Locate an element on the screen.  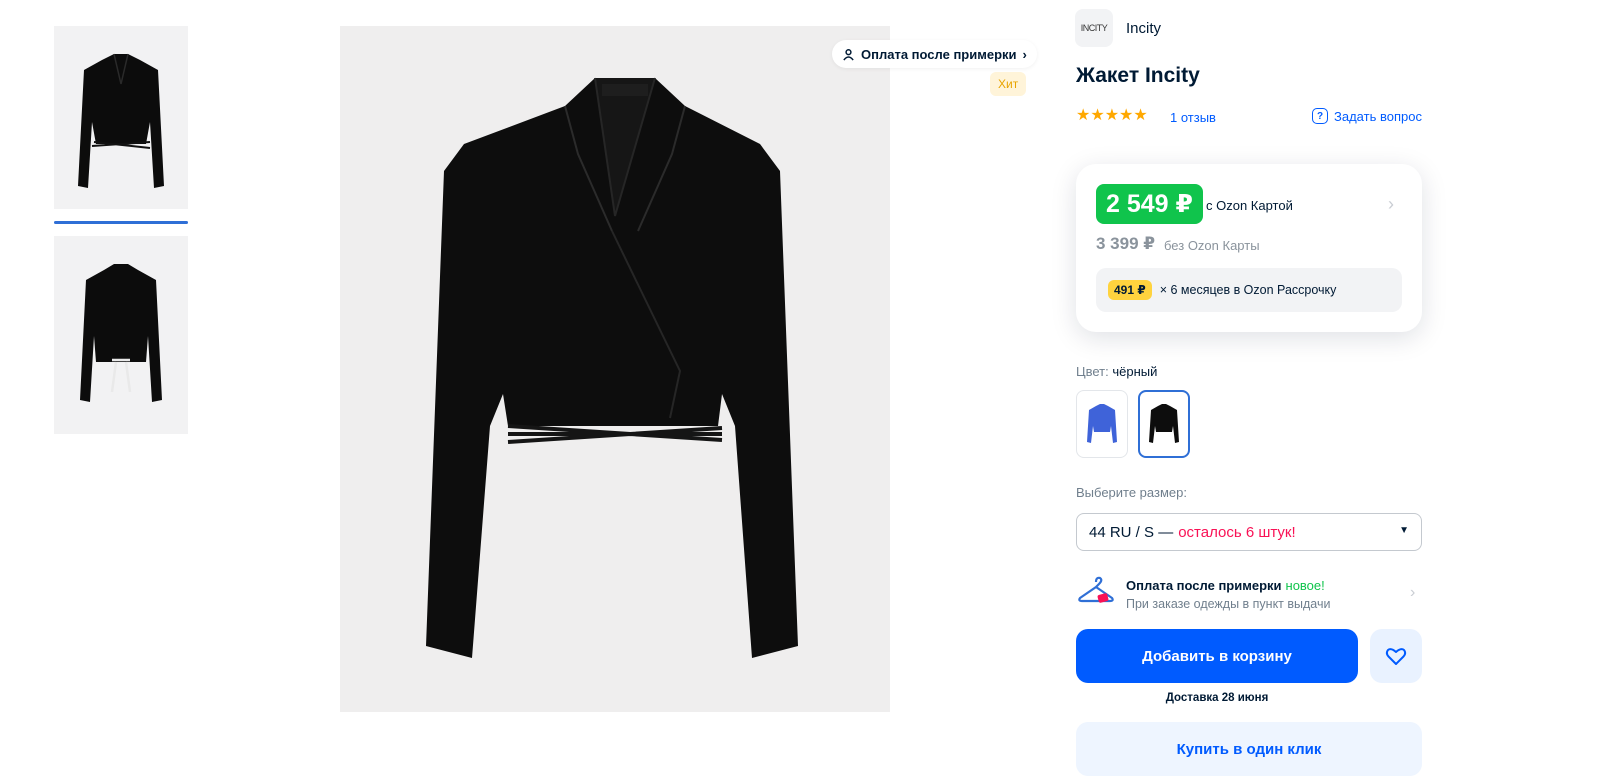
jacket-front-thumbnail-image is located at coordinates (121, 117).